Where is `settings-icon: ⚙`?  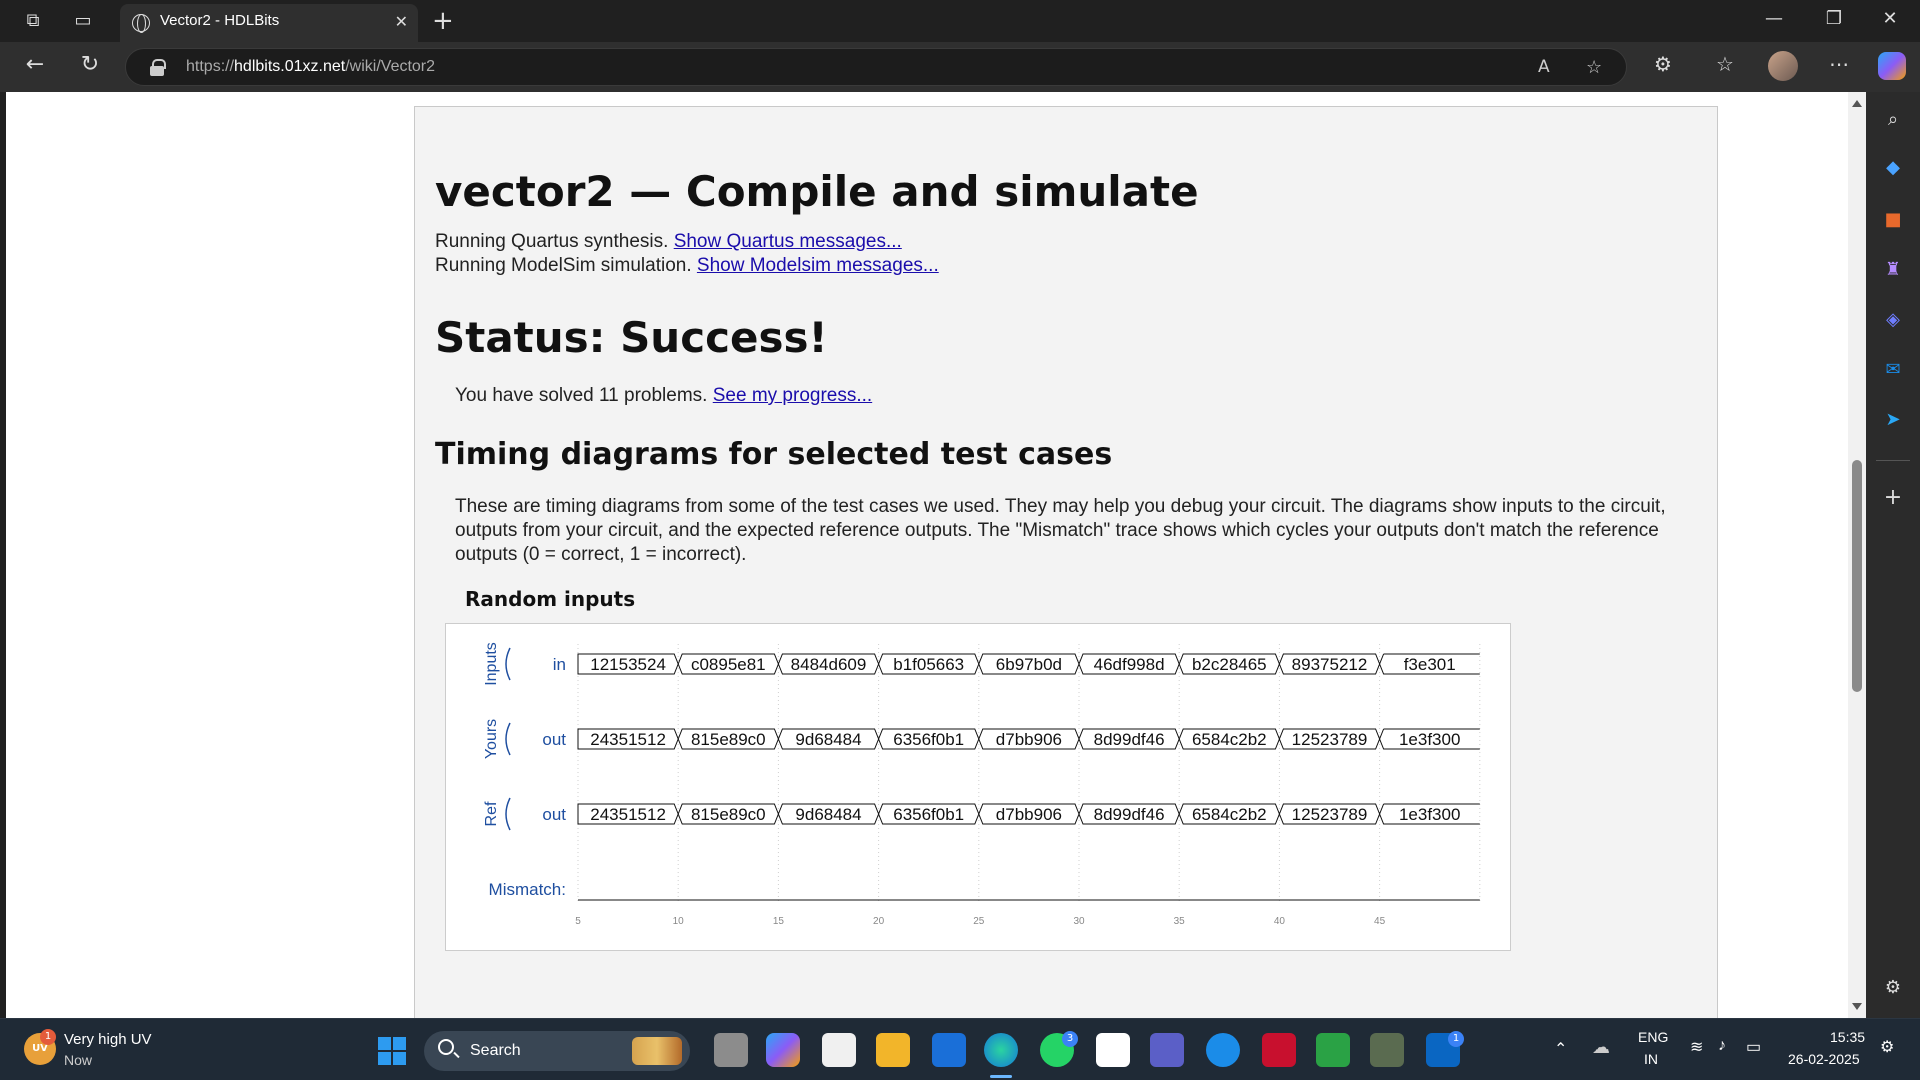 settings-icon: ⚙ is located at coordinates (1893, 988).